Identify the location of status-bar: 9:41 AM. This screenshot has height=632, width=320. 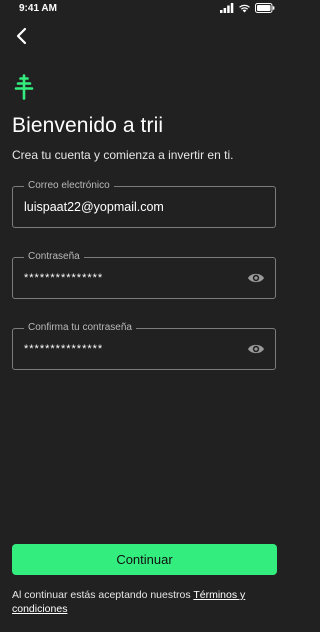
(145, 9).